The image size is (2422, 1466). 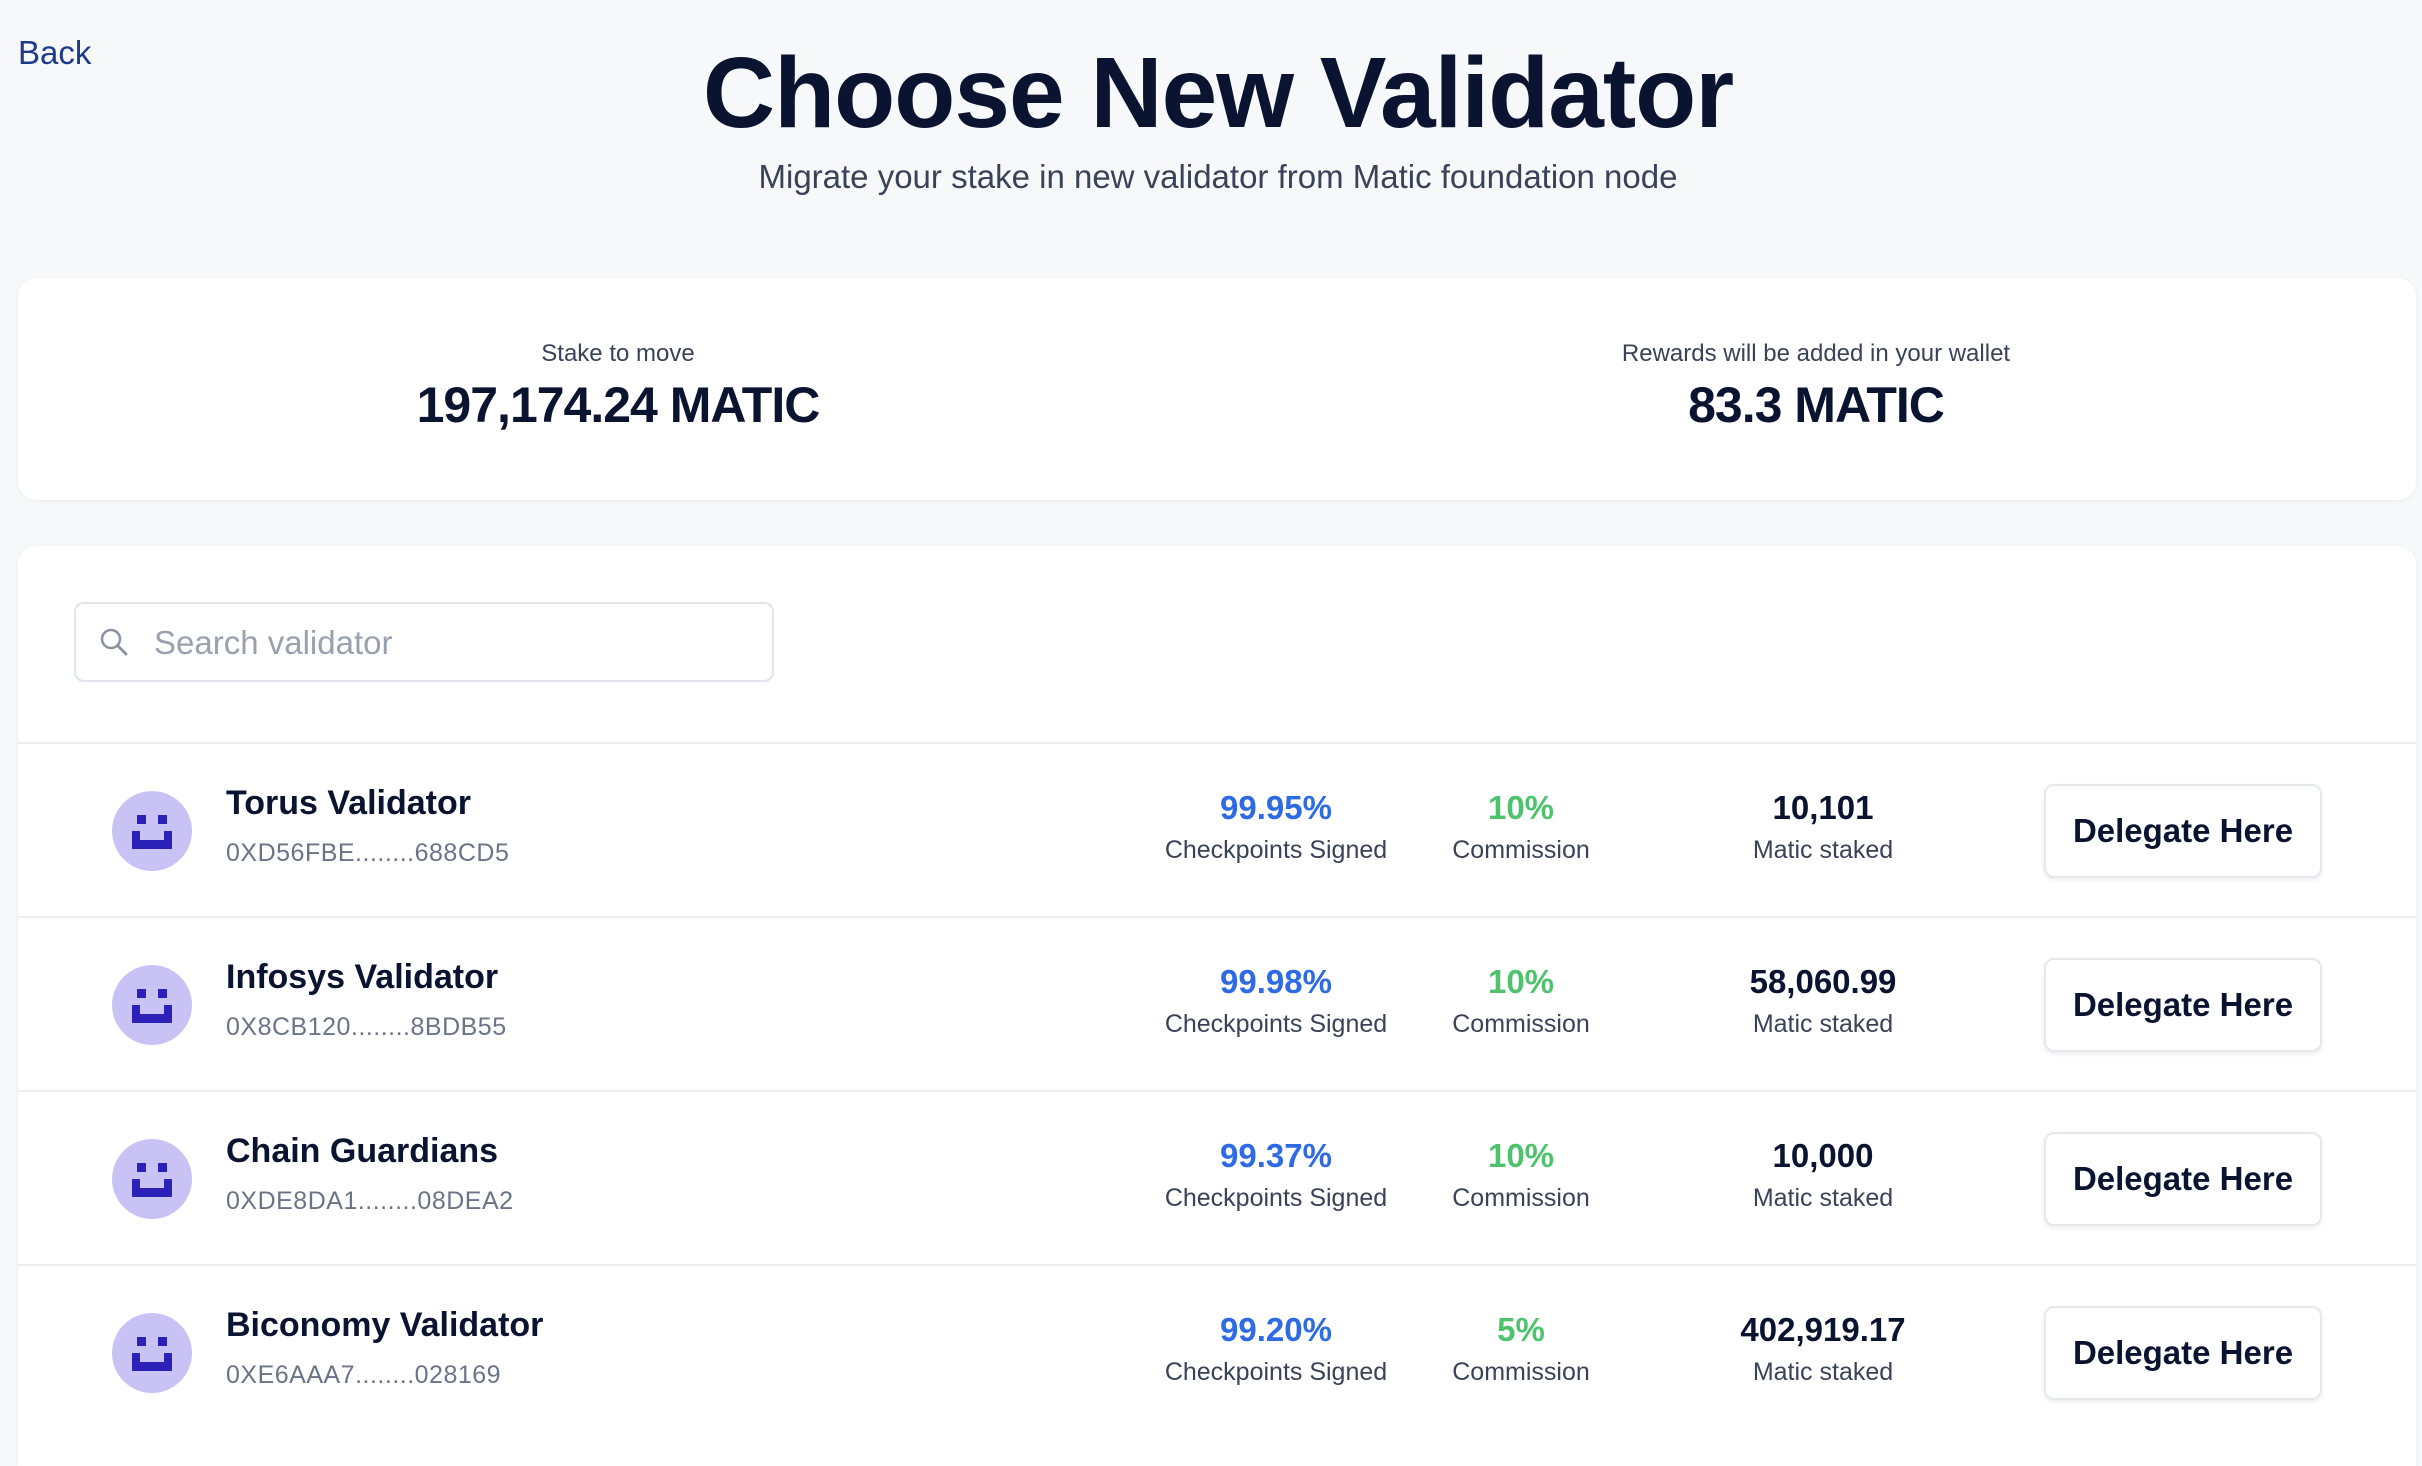 What do you see at coordinates (1823, 827) in the screenshot?
I see `matic-staked: 10,101 Matic staked` at bounding box center [1823, 827].